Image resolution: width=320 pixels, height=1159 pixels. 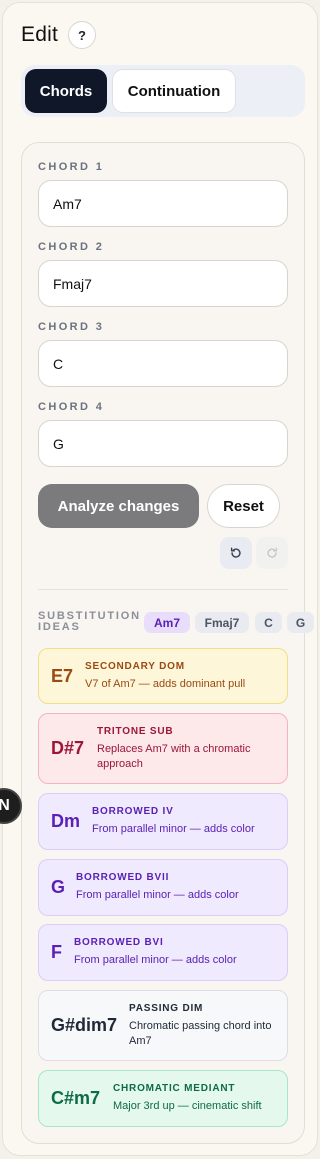 What do you see at coordinates (163, 589) in the screenshot?
I see `section-divider` at bounding box center [163, 589].